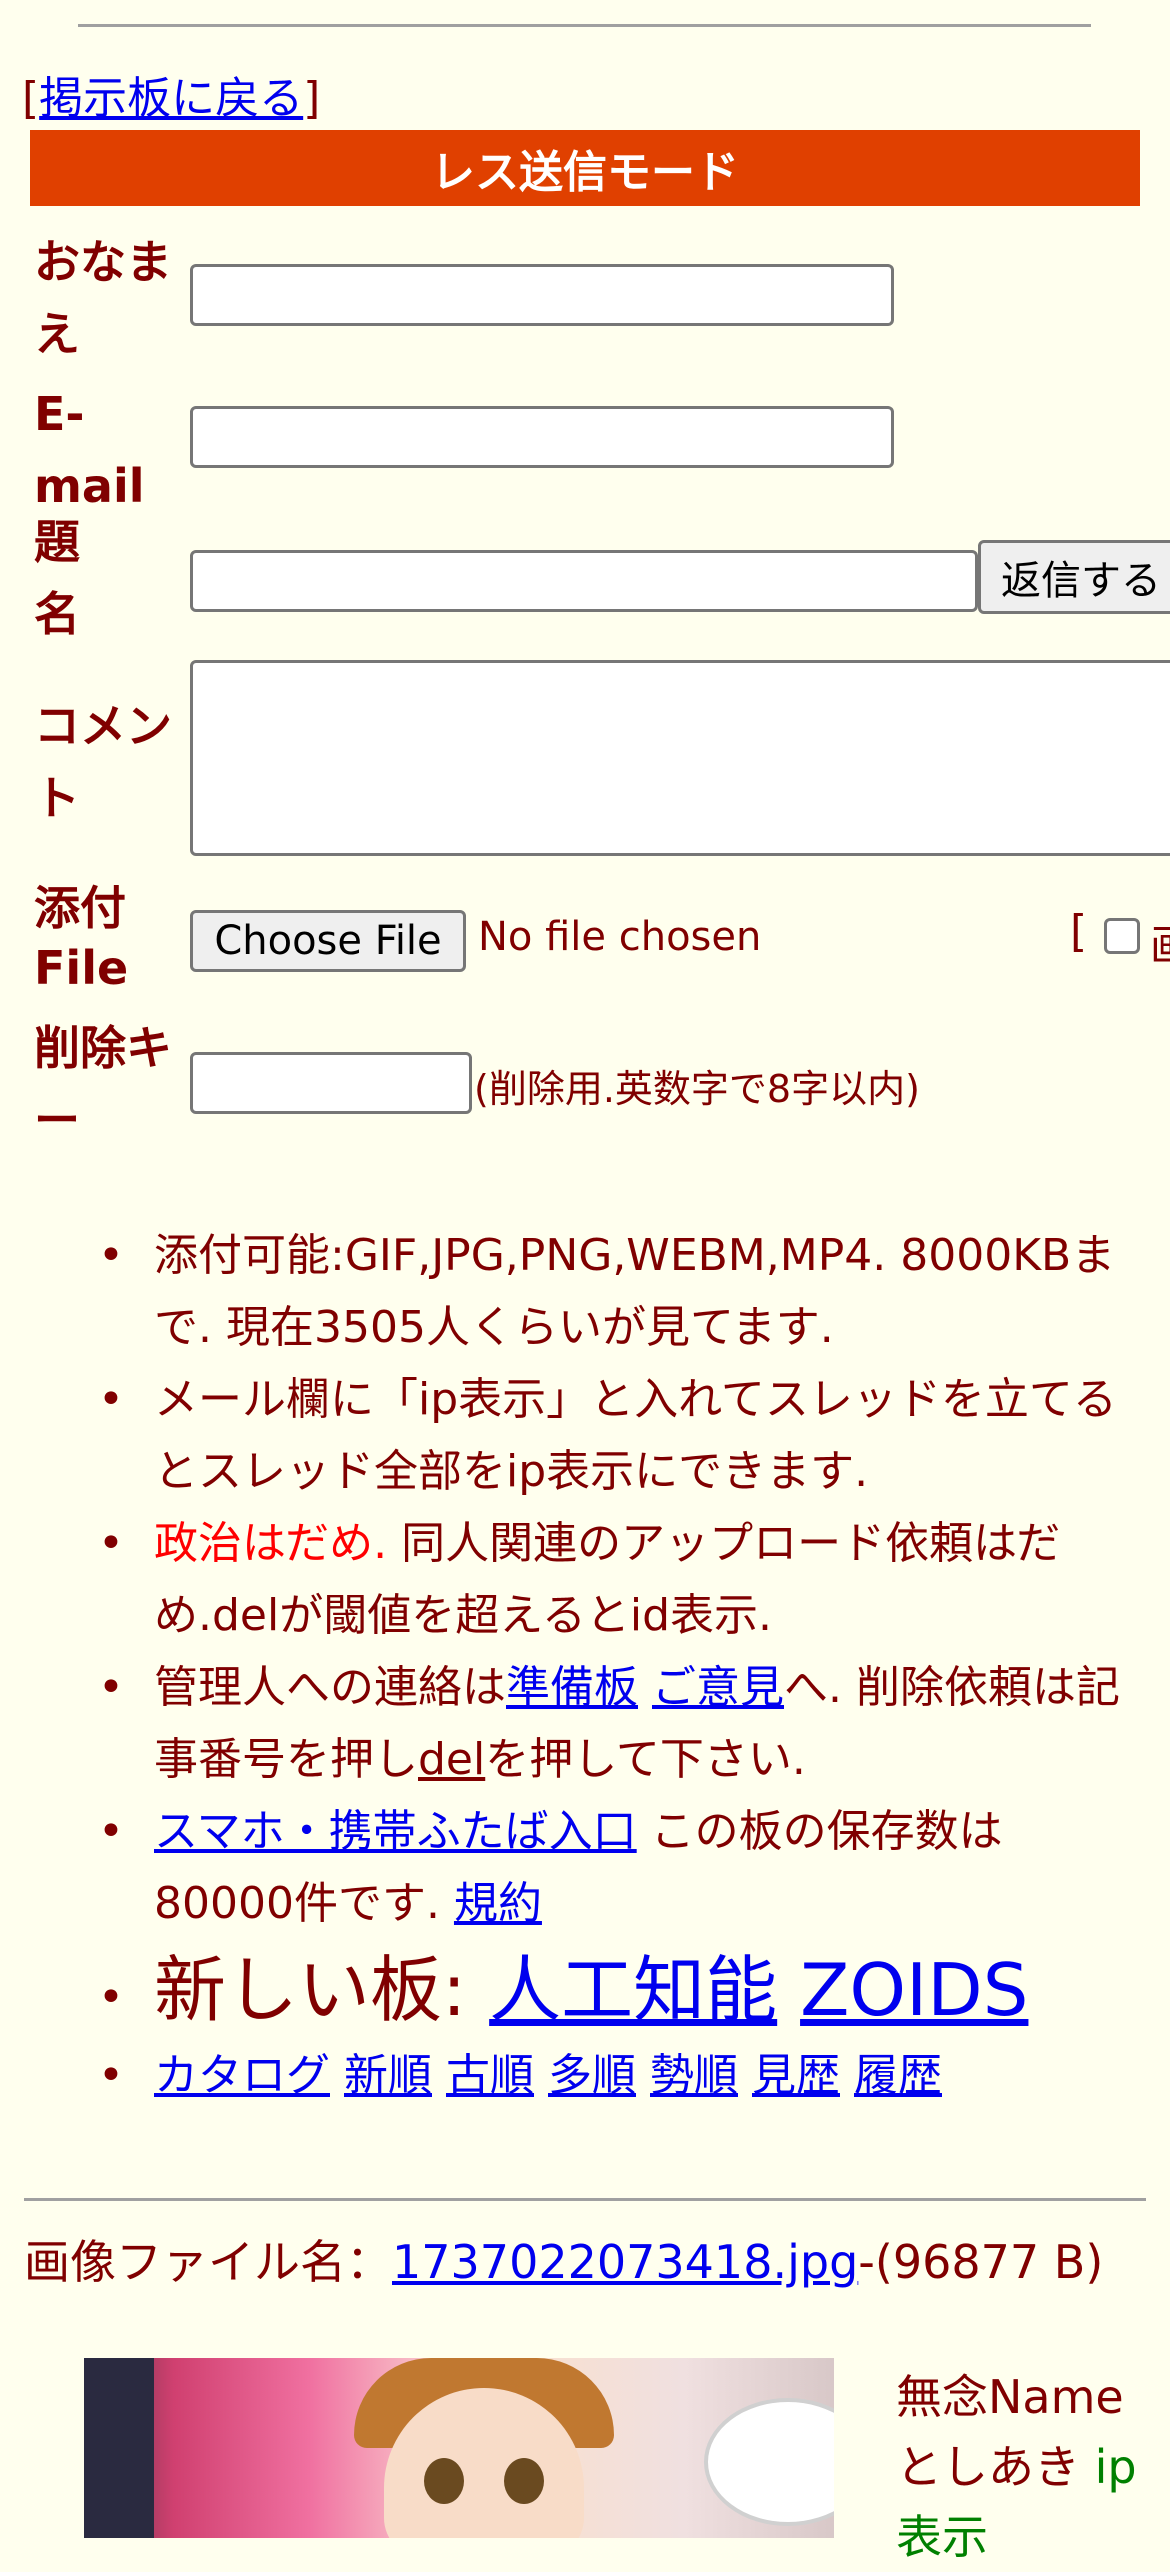  Describe the element at coordinates (584, 581) in the screenshot. I see `subject-input` at that location.